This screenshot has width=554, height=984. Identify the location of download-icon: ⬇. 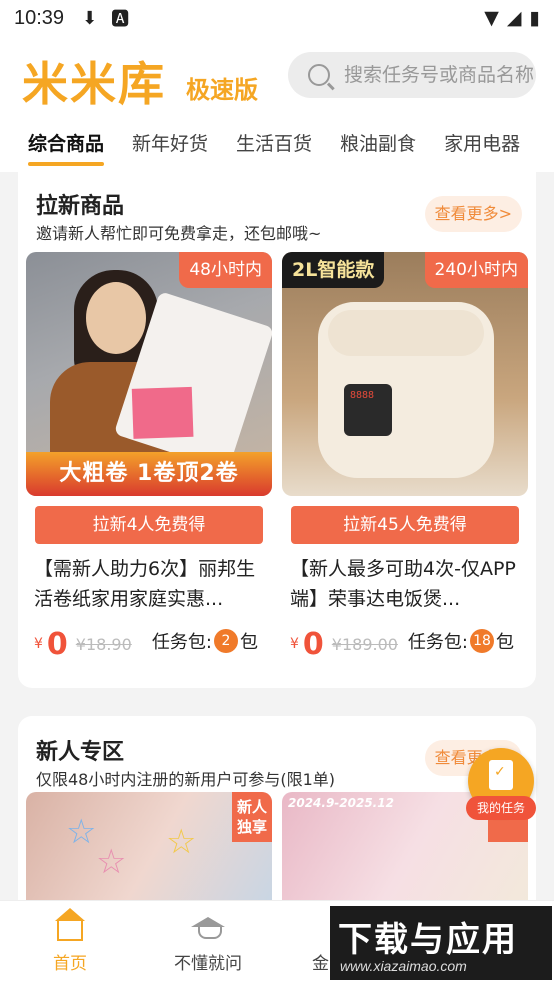
(90, 18).